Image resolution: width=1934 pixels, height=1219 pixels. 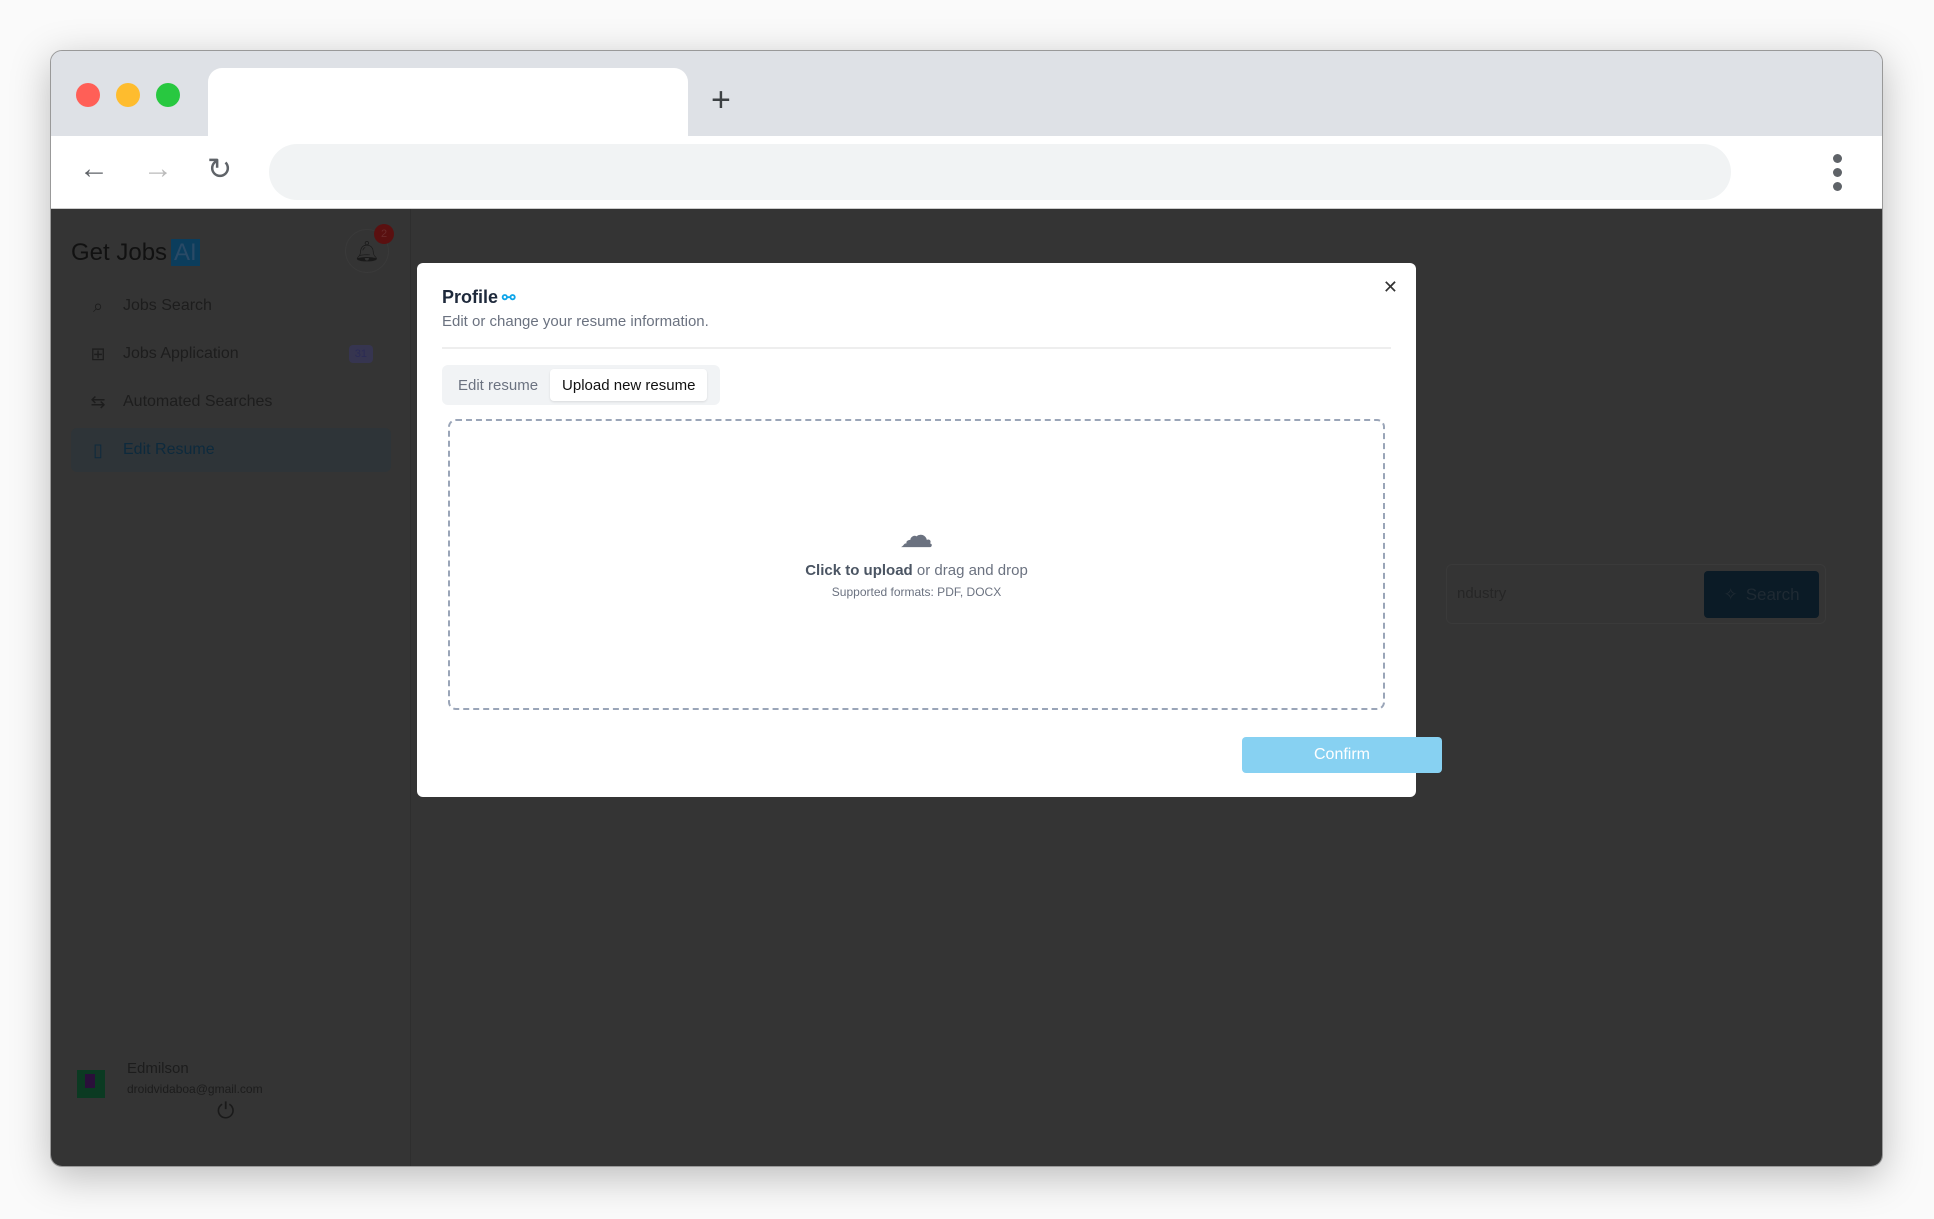 What do you see at coordinates (1636, 594) in the screenshot?
I see `job-search-bar: ndustry ✧ Search` at bounding box center [1636, 594].